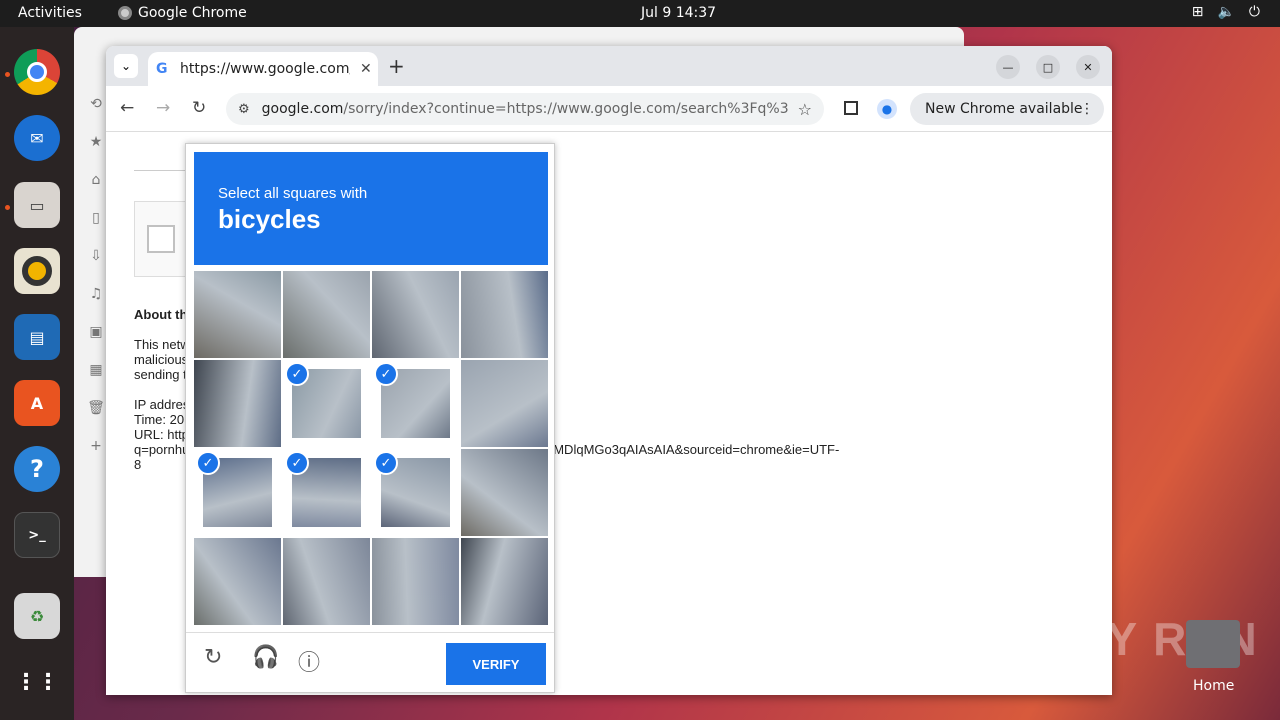 The width and height of the screenshot is (1280, 720). I want to click on add-location-icon: +, so click(96, 446).